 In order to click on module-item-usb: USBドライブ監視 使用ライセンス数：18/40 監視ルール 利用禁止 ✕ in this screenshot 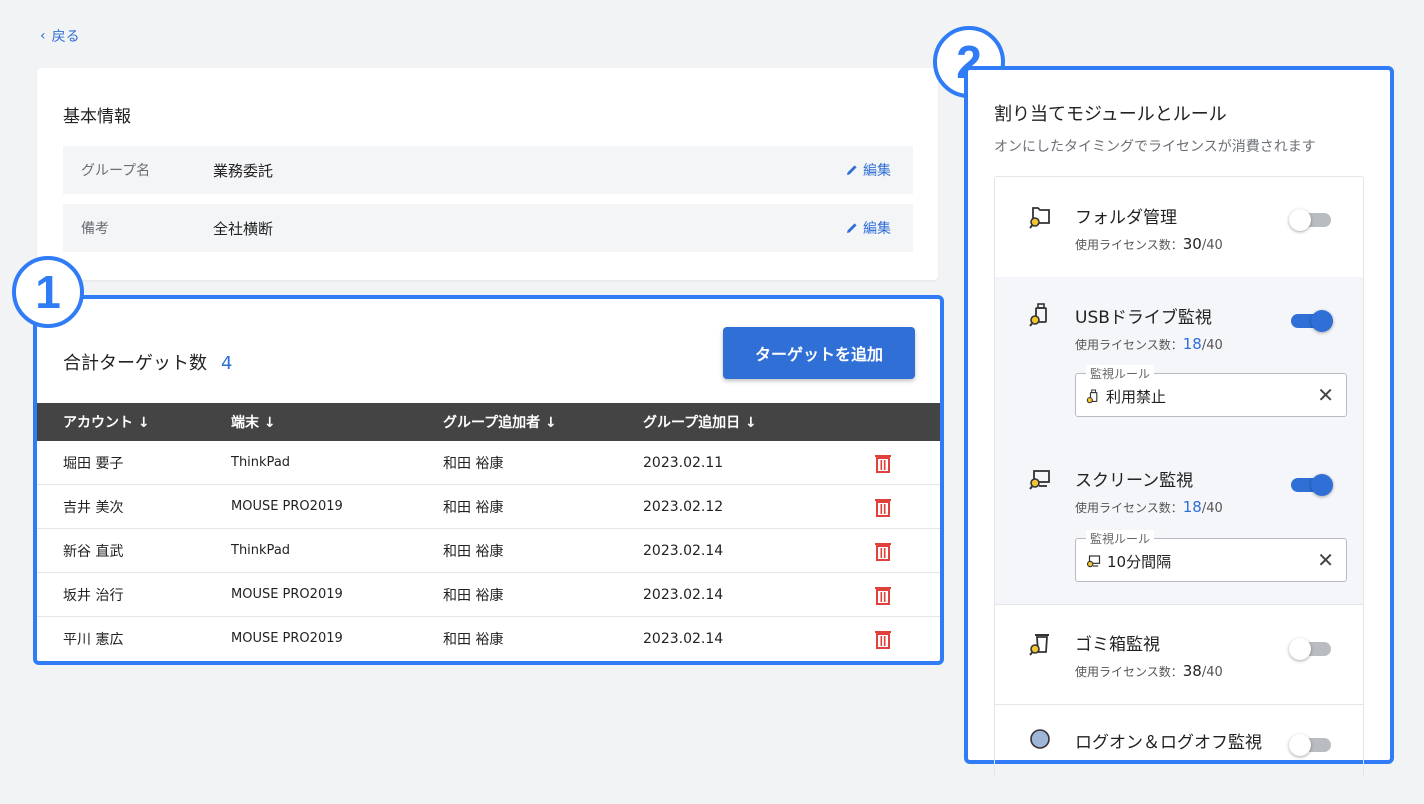, I will do `click(1179, 359)`.